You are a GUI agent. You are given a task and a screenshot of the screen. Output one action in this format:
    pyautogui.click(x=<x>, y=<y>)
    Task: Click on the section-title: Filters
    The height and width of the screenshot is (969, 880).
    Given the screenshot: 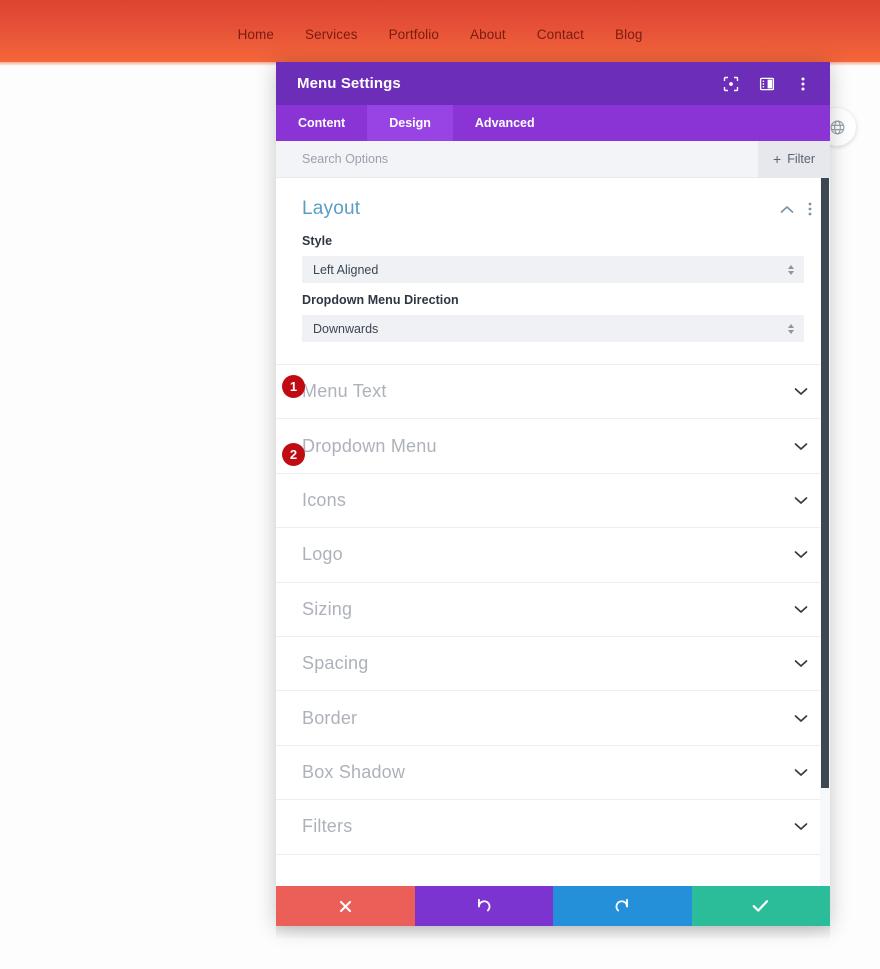 What is the action you would take?
    pyautogui.click(x=327, y=826)
    